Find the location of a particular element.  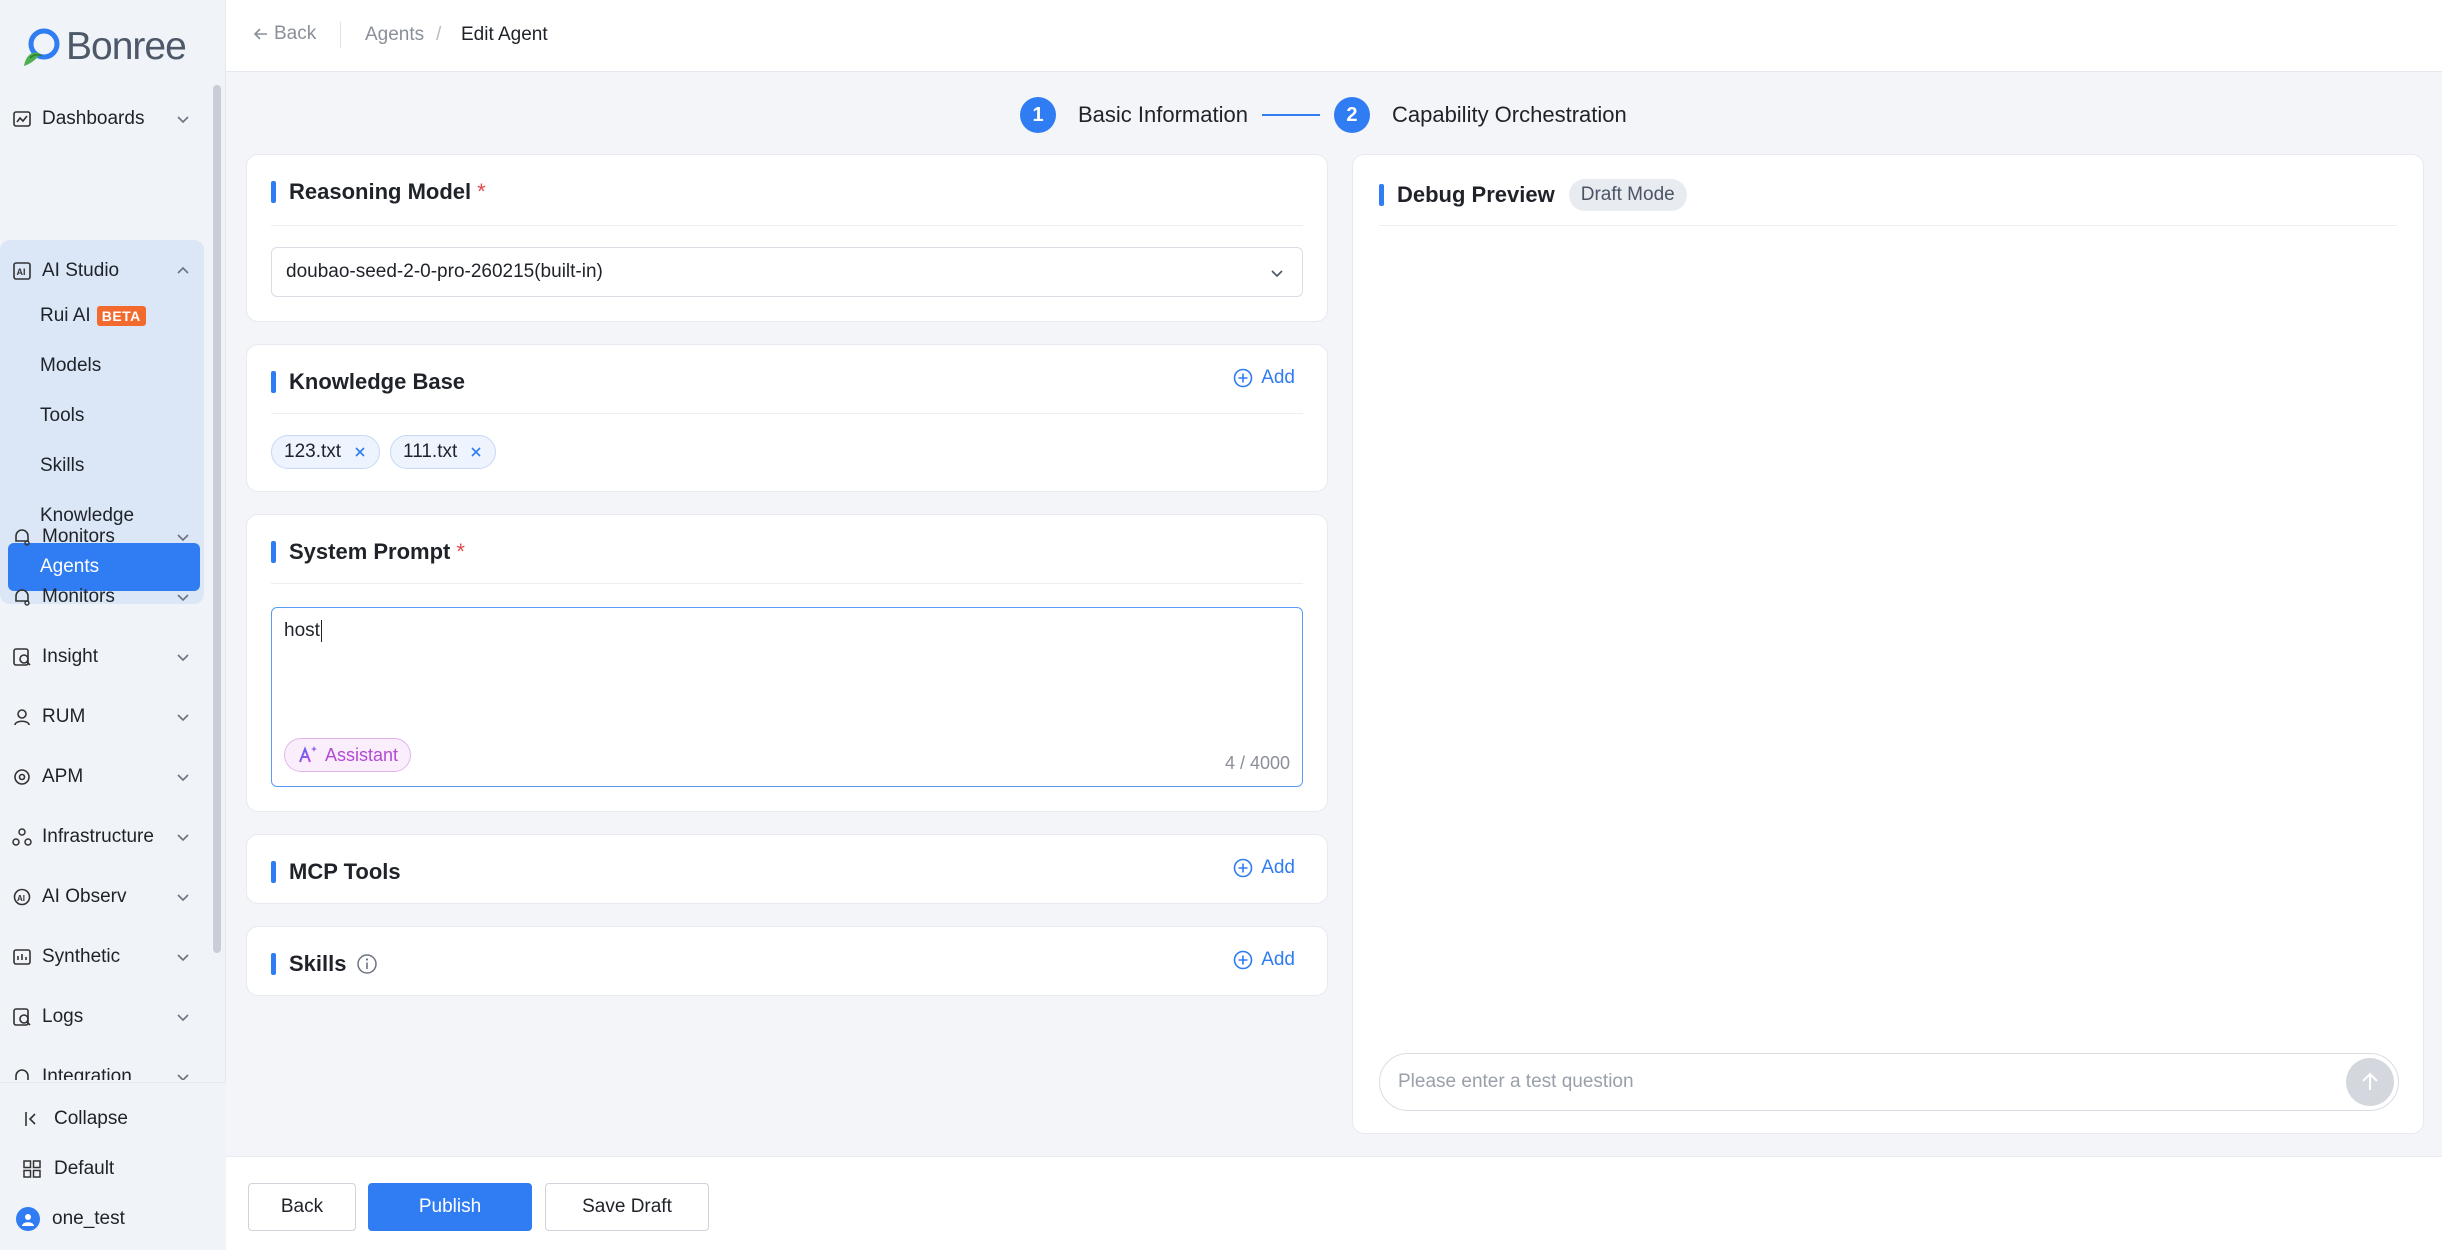

sidebar-subitem-skills: Skills is located at coordinates (62, 466).